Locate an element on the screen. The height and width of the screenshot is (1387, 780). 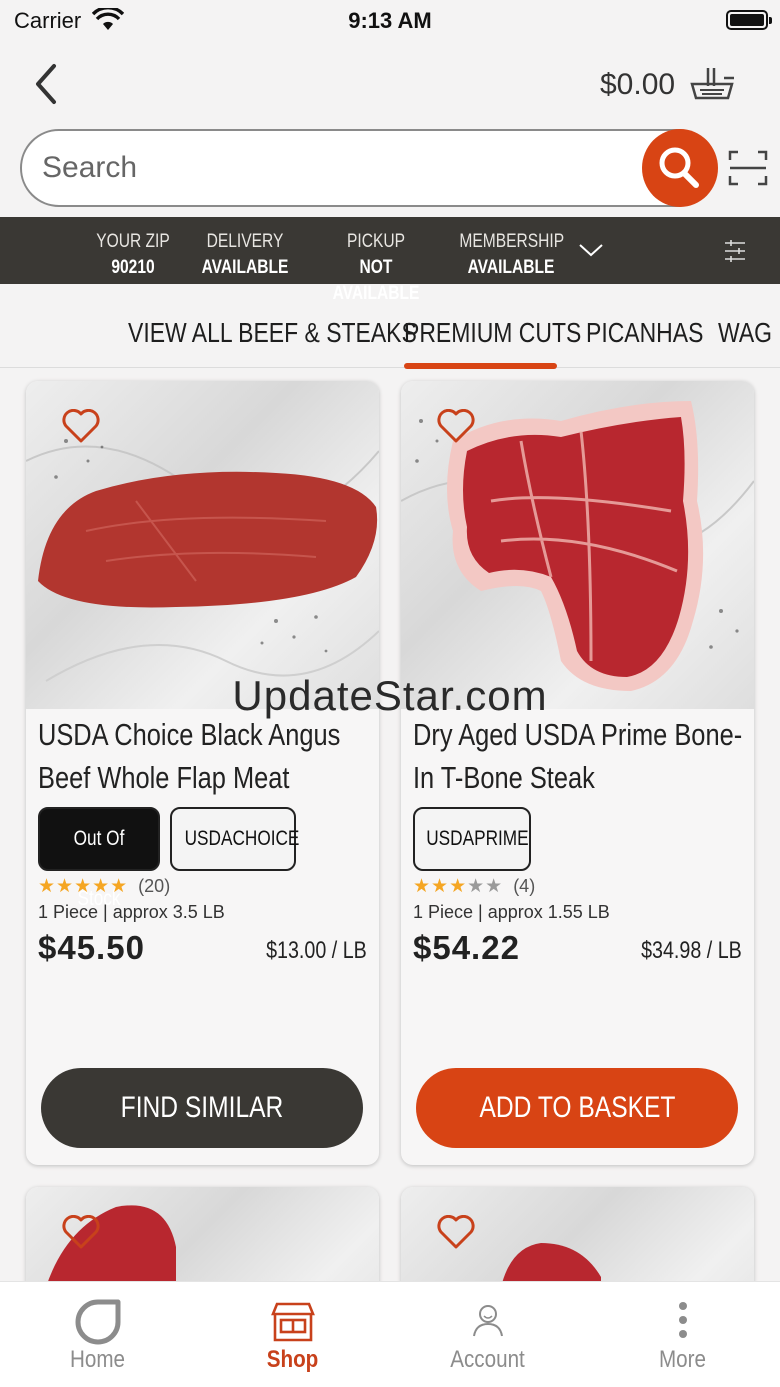
shop-icon is located at coordinates (293, 1322).